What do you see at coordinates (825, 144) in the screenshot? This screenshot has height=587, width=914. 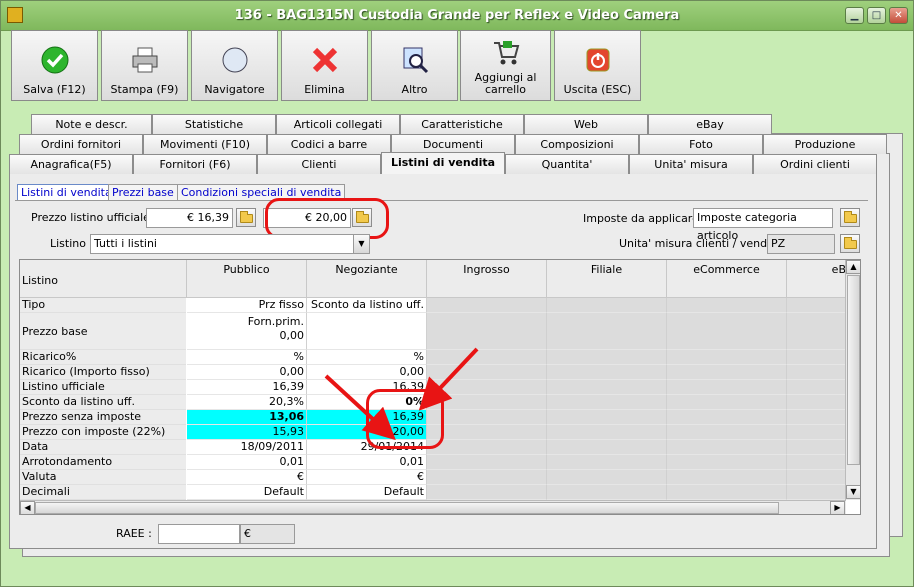 I see `tab-produzione: Produzione` at bounding box center [825, 144].